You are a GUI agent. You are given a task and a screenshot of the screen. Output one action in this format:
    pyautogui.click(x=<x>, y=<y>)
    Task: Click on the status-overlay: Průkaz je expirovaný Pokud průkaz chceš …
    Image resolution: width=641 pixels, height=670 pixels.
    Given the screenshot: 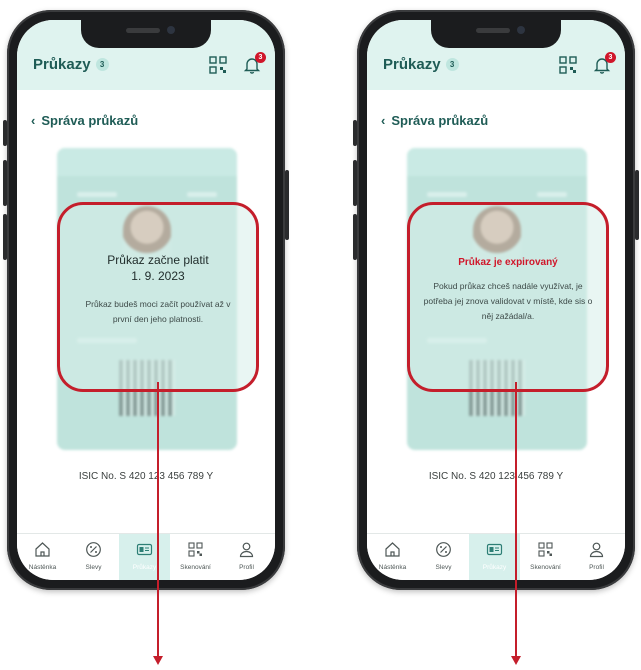 What is the action you would take?
    pyautogui.click(x=508, y=297)
    